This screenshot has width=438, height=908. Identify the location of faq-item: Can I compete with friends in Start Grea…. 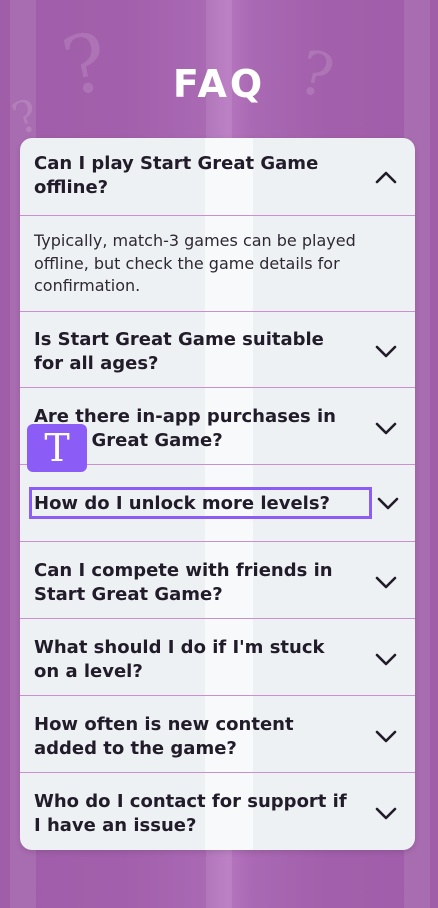
(217, 581).